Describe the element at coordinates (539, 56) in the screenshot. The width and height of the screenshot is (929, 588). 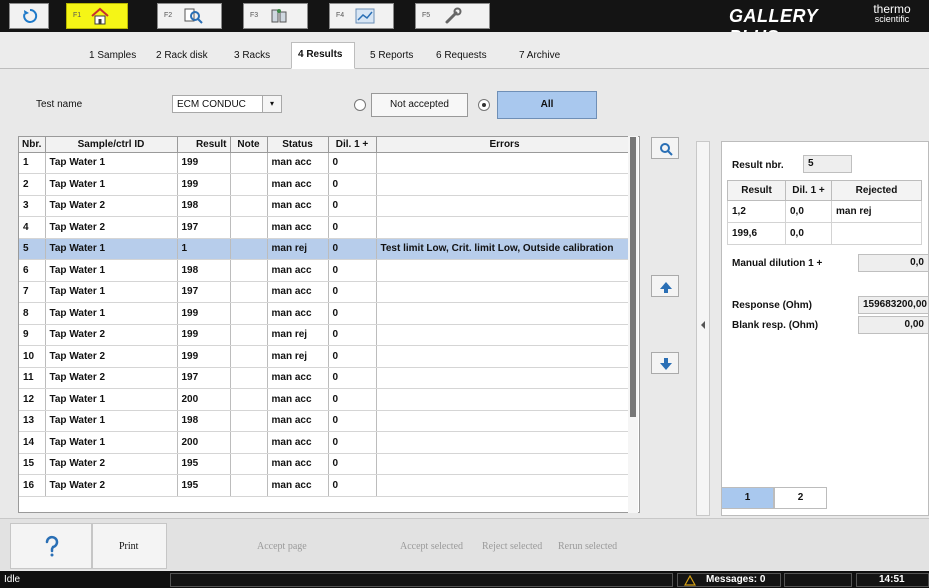
I see `tab-archive: 7 Archive` at that location.